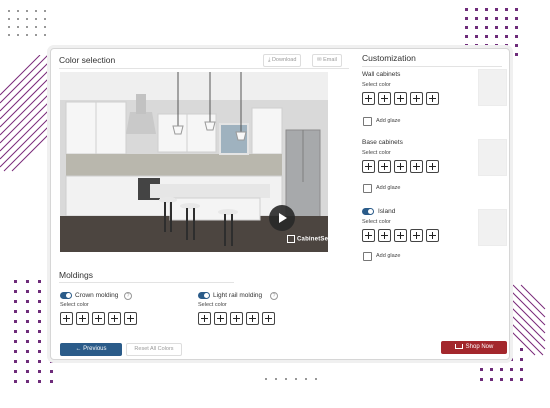 The image size is (550, 408). I want to click on download-button: ⤓ Download, so click(282, 60).